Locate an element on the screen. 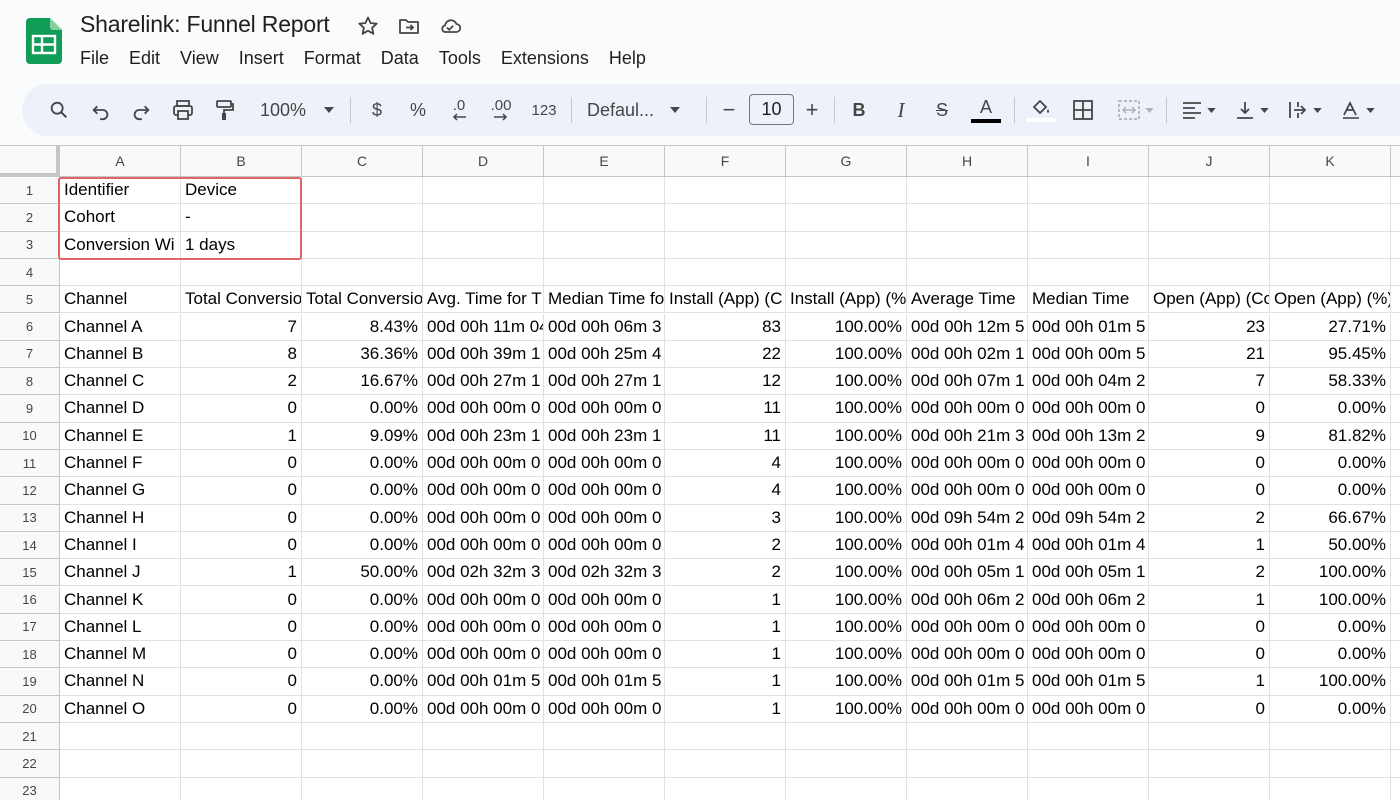 Image resolution: width=1400 pixels, height=800 pixels. cell-g23 is located at coordinates (846, 788).